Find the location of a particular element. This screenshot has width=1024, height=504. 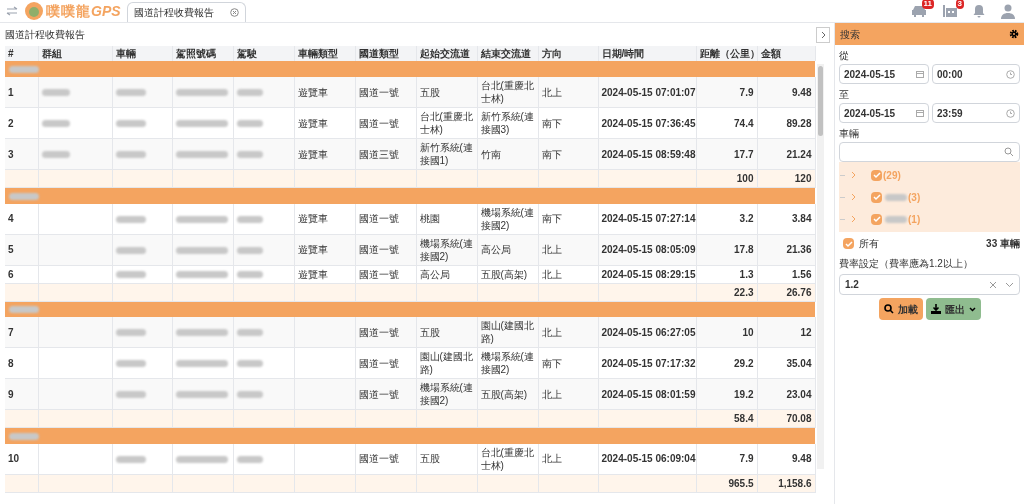

collapse-button is located at coordinates (823, 34).